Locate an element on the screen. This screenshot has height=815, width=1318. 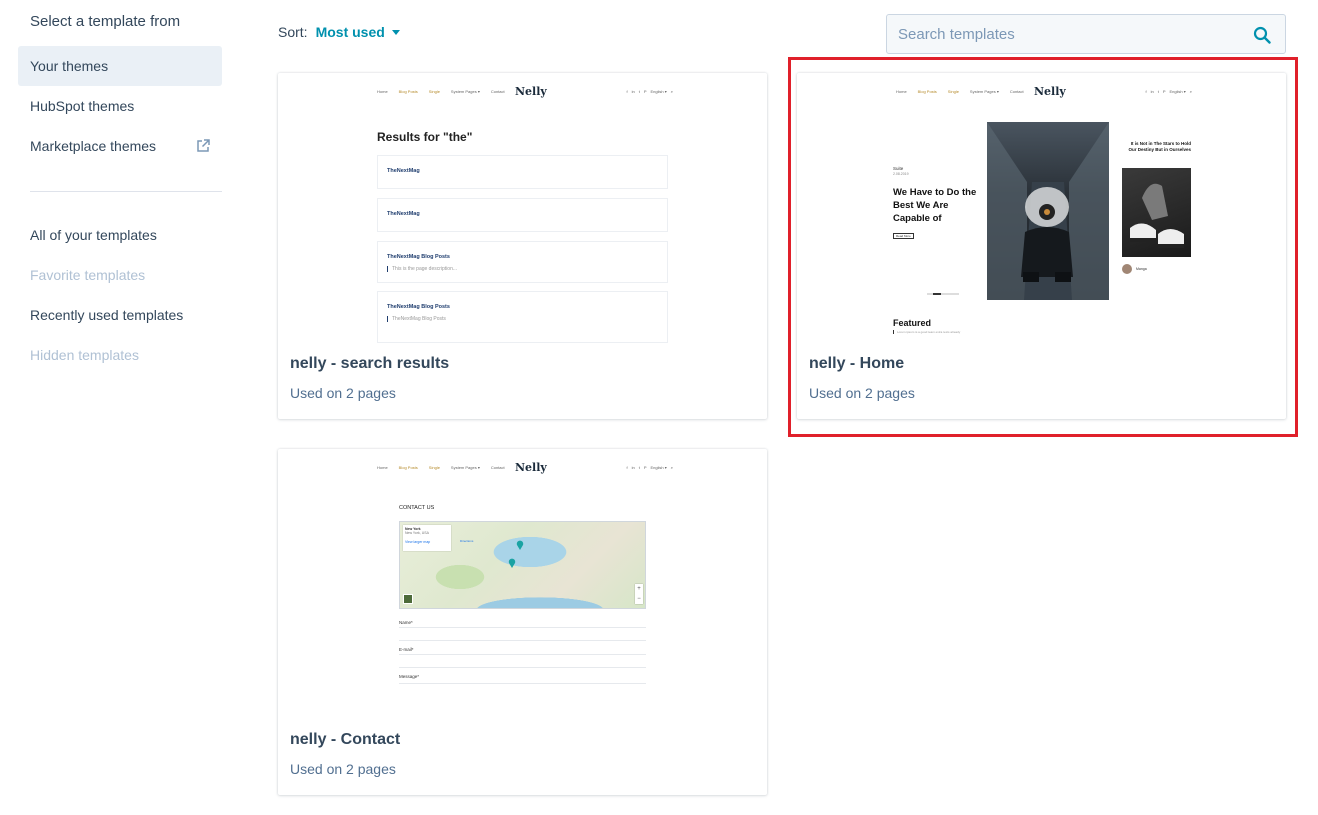
sidebar-divider is located at coordinates (126, 191).